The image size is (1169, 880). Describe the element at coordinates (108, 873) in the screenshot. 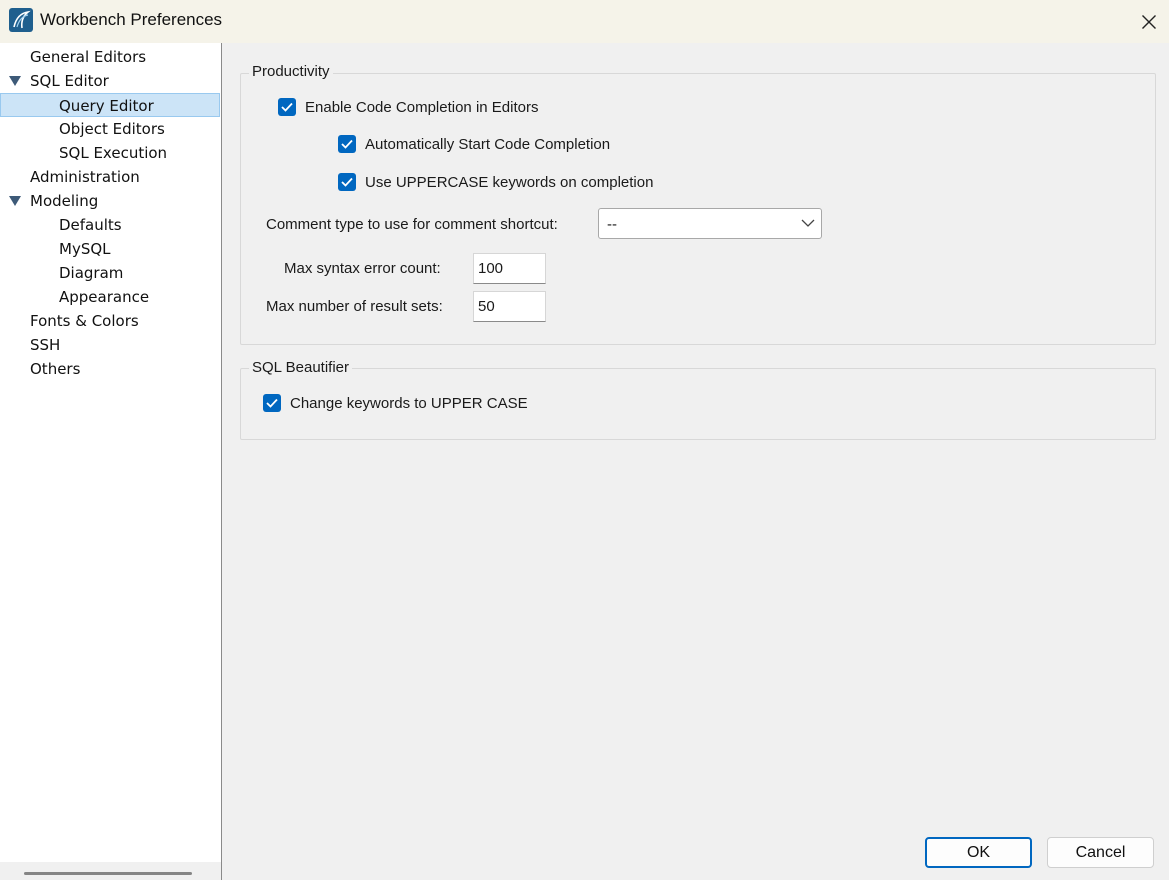

I see `scrollbar-thumb` at that location.